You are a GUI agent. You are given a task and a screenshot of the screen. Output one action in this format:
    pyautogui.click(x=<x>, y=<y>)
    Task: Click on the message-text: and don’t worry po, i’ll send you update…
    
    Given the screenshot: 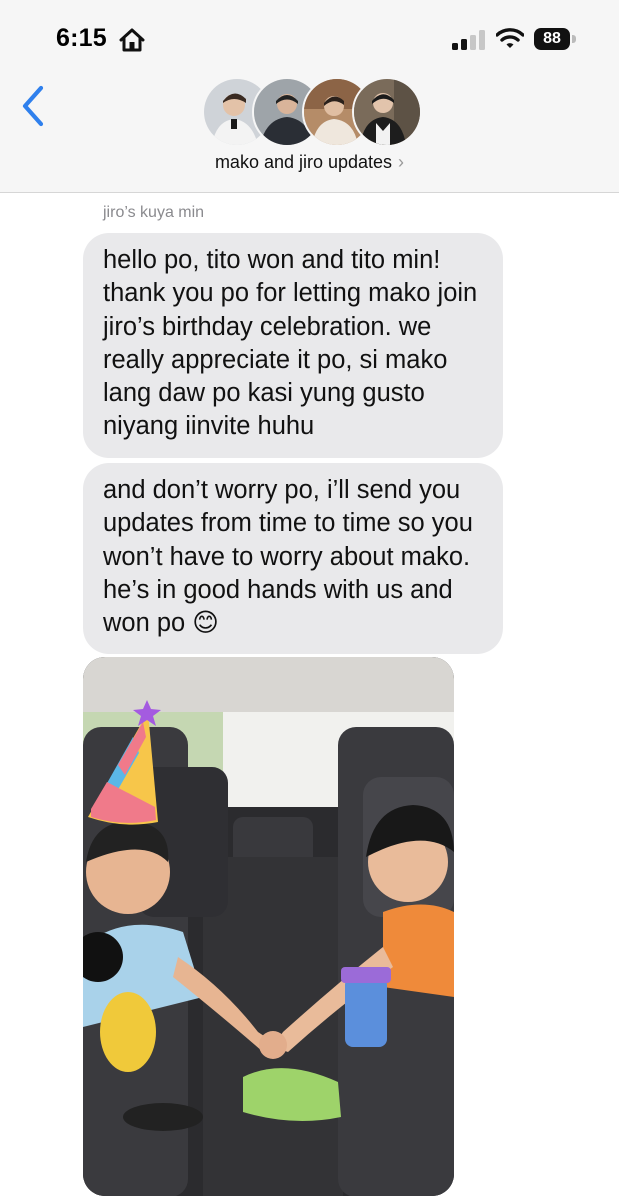 What is the action you would take?
    pyautogui.click(x=288, y=557)
    